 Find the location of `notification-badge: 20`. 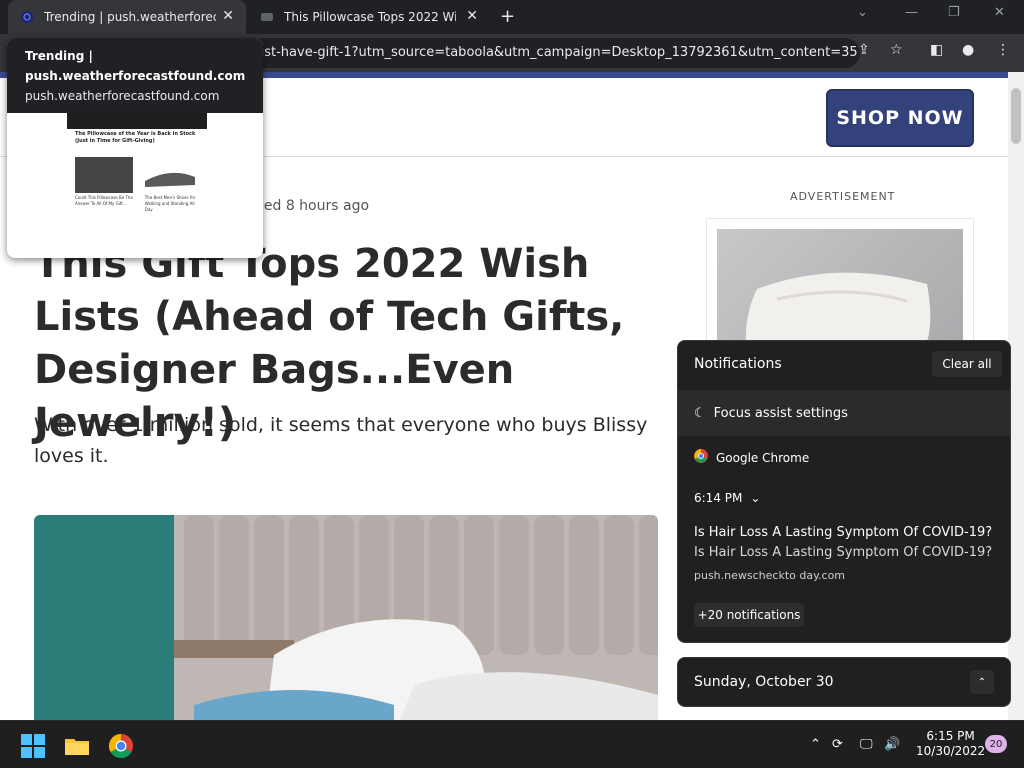

notification-badge: 20 is located at coordinates (996, 744).